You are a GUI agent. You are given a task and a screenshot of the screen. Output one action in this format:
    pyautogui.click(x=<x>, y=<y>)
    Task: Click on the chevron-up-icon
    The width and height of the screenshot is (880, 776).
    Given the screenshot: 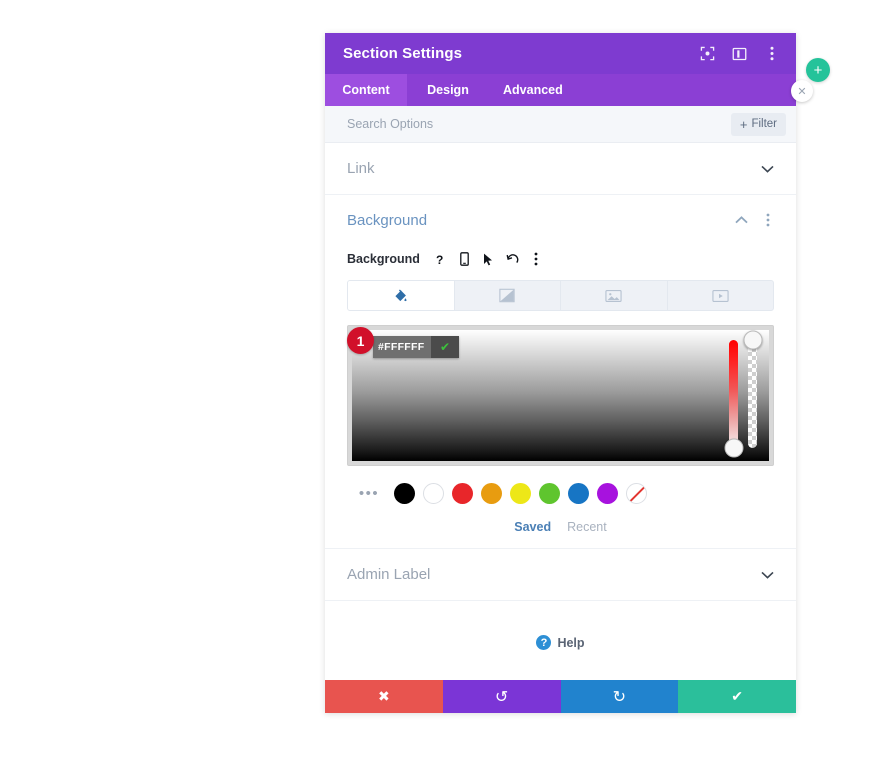 What is the action you would take?
    pyautogui.click(x=741, y=220)
    